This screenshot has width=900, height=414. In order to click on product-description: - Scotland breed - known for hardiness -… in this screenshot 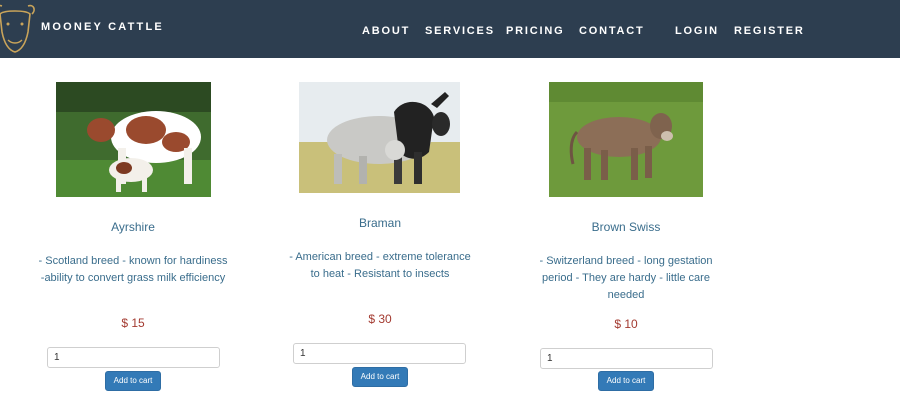, I will do `click(133, 269)`.